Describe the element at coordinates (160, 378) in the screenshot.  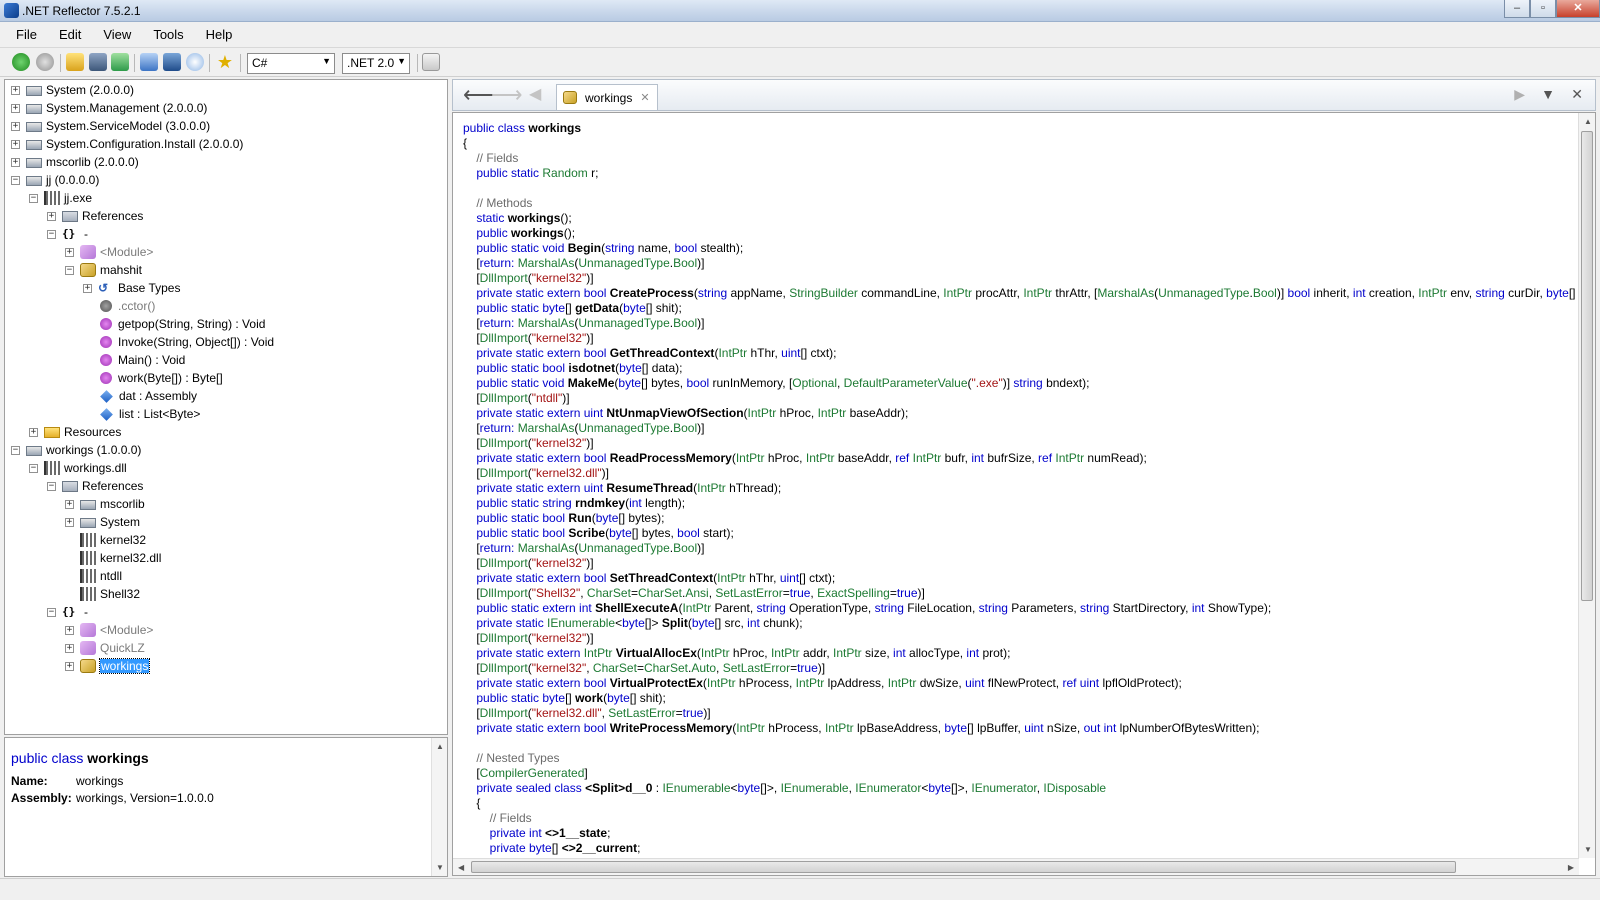
I see `tree-node: work(Byte[]) : Byte[]` at that location.